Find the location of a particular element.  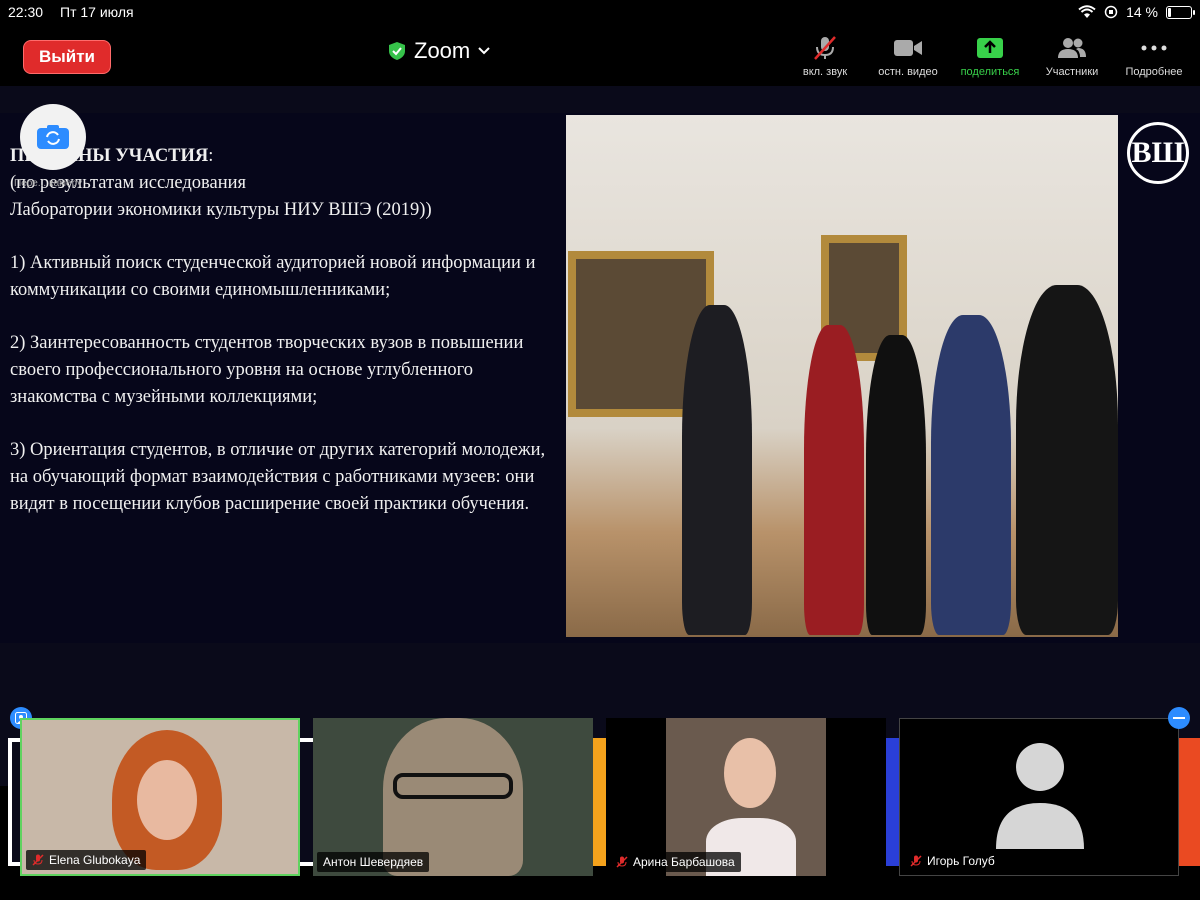

slide-heading-suffix: : is located at coordinates (211, 156).